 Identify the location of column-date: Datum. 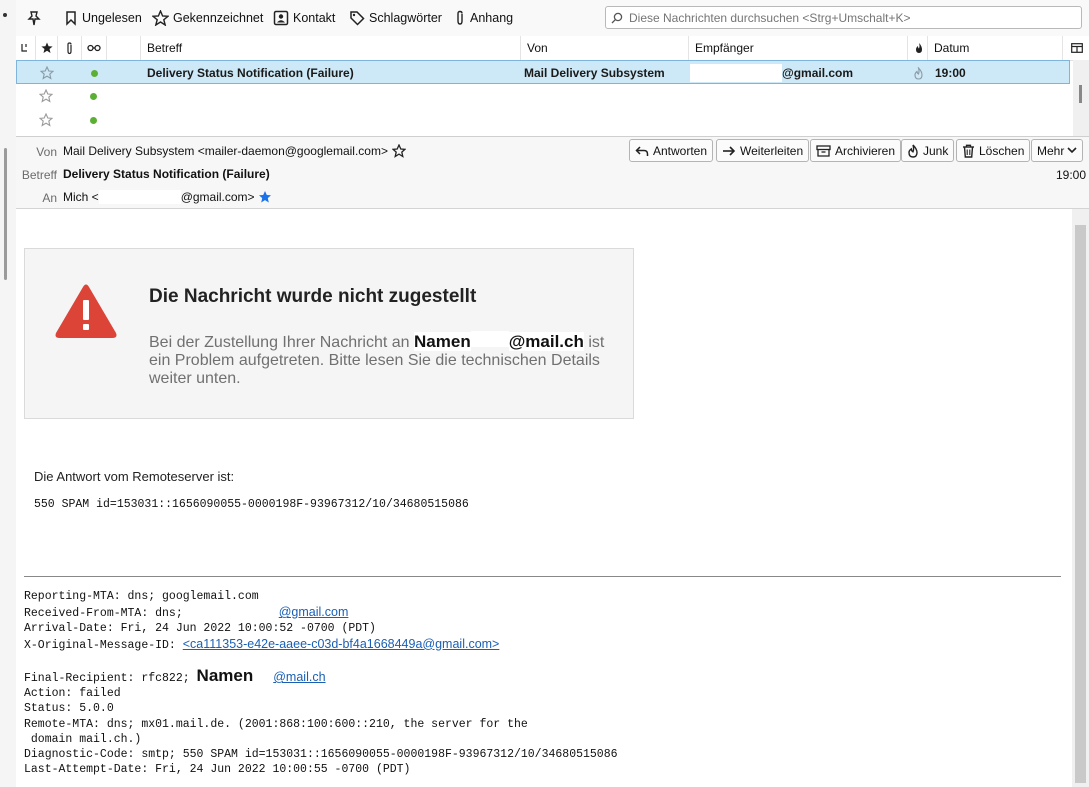
(995, 48).